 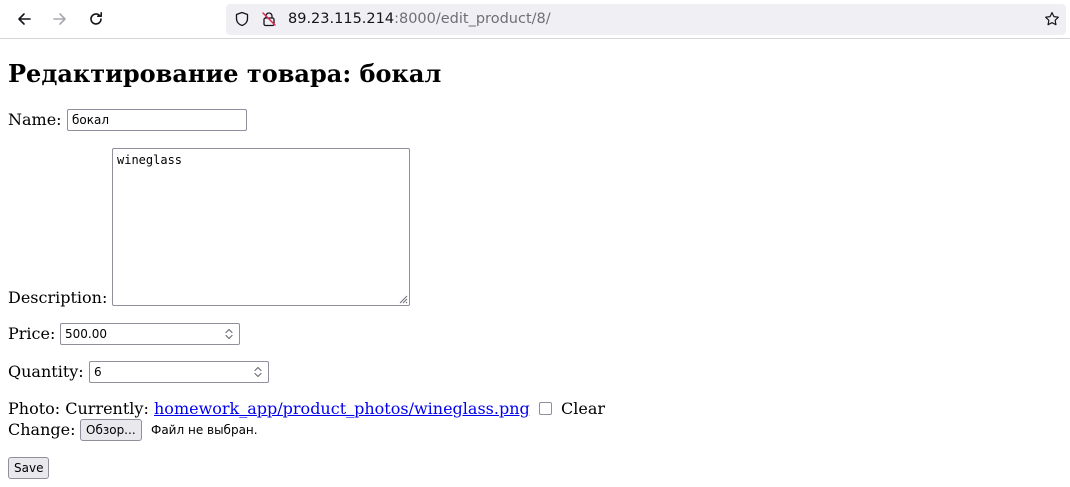 What do you see at coordinates (86, 334) in the screenshot?
I see `price-value: 500.00` at bounding box center [86, 334].